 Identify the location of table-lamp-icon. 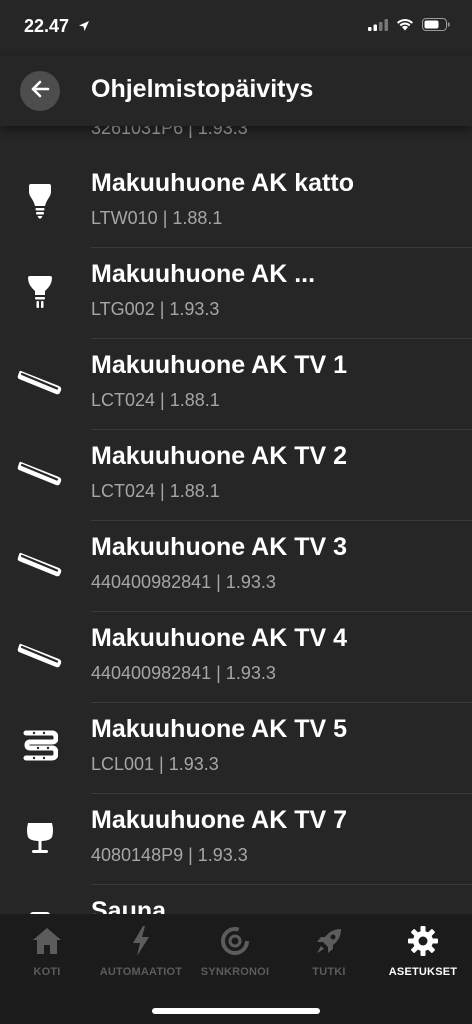
(40, 838).